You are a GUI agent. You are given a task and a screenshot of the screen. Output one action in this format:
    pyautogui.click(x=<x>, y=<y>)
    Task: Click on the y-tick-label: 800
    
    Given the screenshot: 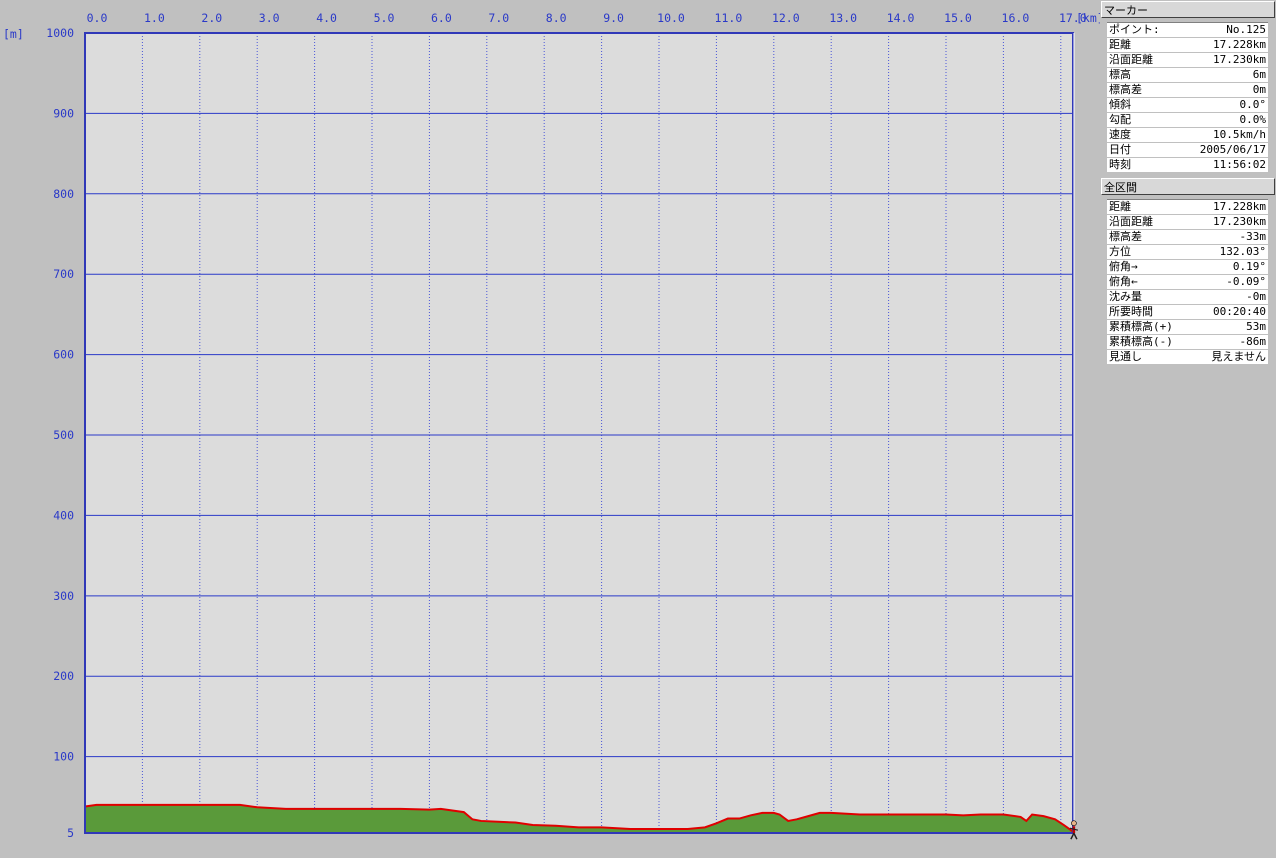 What is the action you would take?
    pyautogui.click(x=63, y=194)
    